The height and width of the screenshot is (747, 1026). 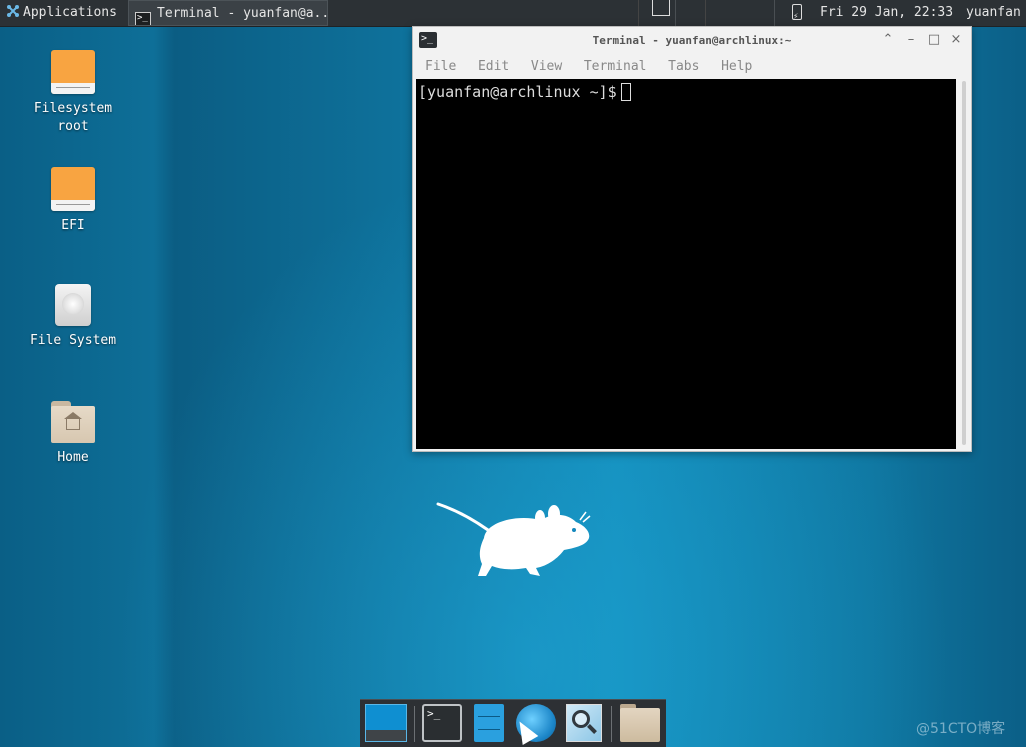 What do you see at coordinates (546, 67) in the screenshot?
I see `menu-view: View` at bounding box center [546, 67].